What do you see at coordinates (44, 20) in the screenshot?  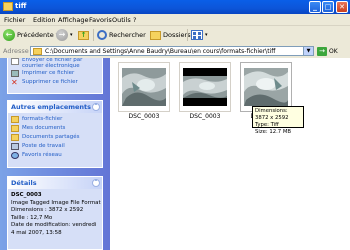 I see `menu-edition: Edition` at bounding box center [44, 20].